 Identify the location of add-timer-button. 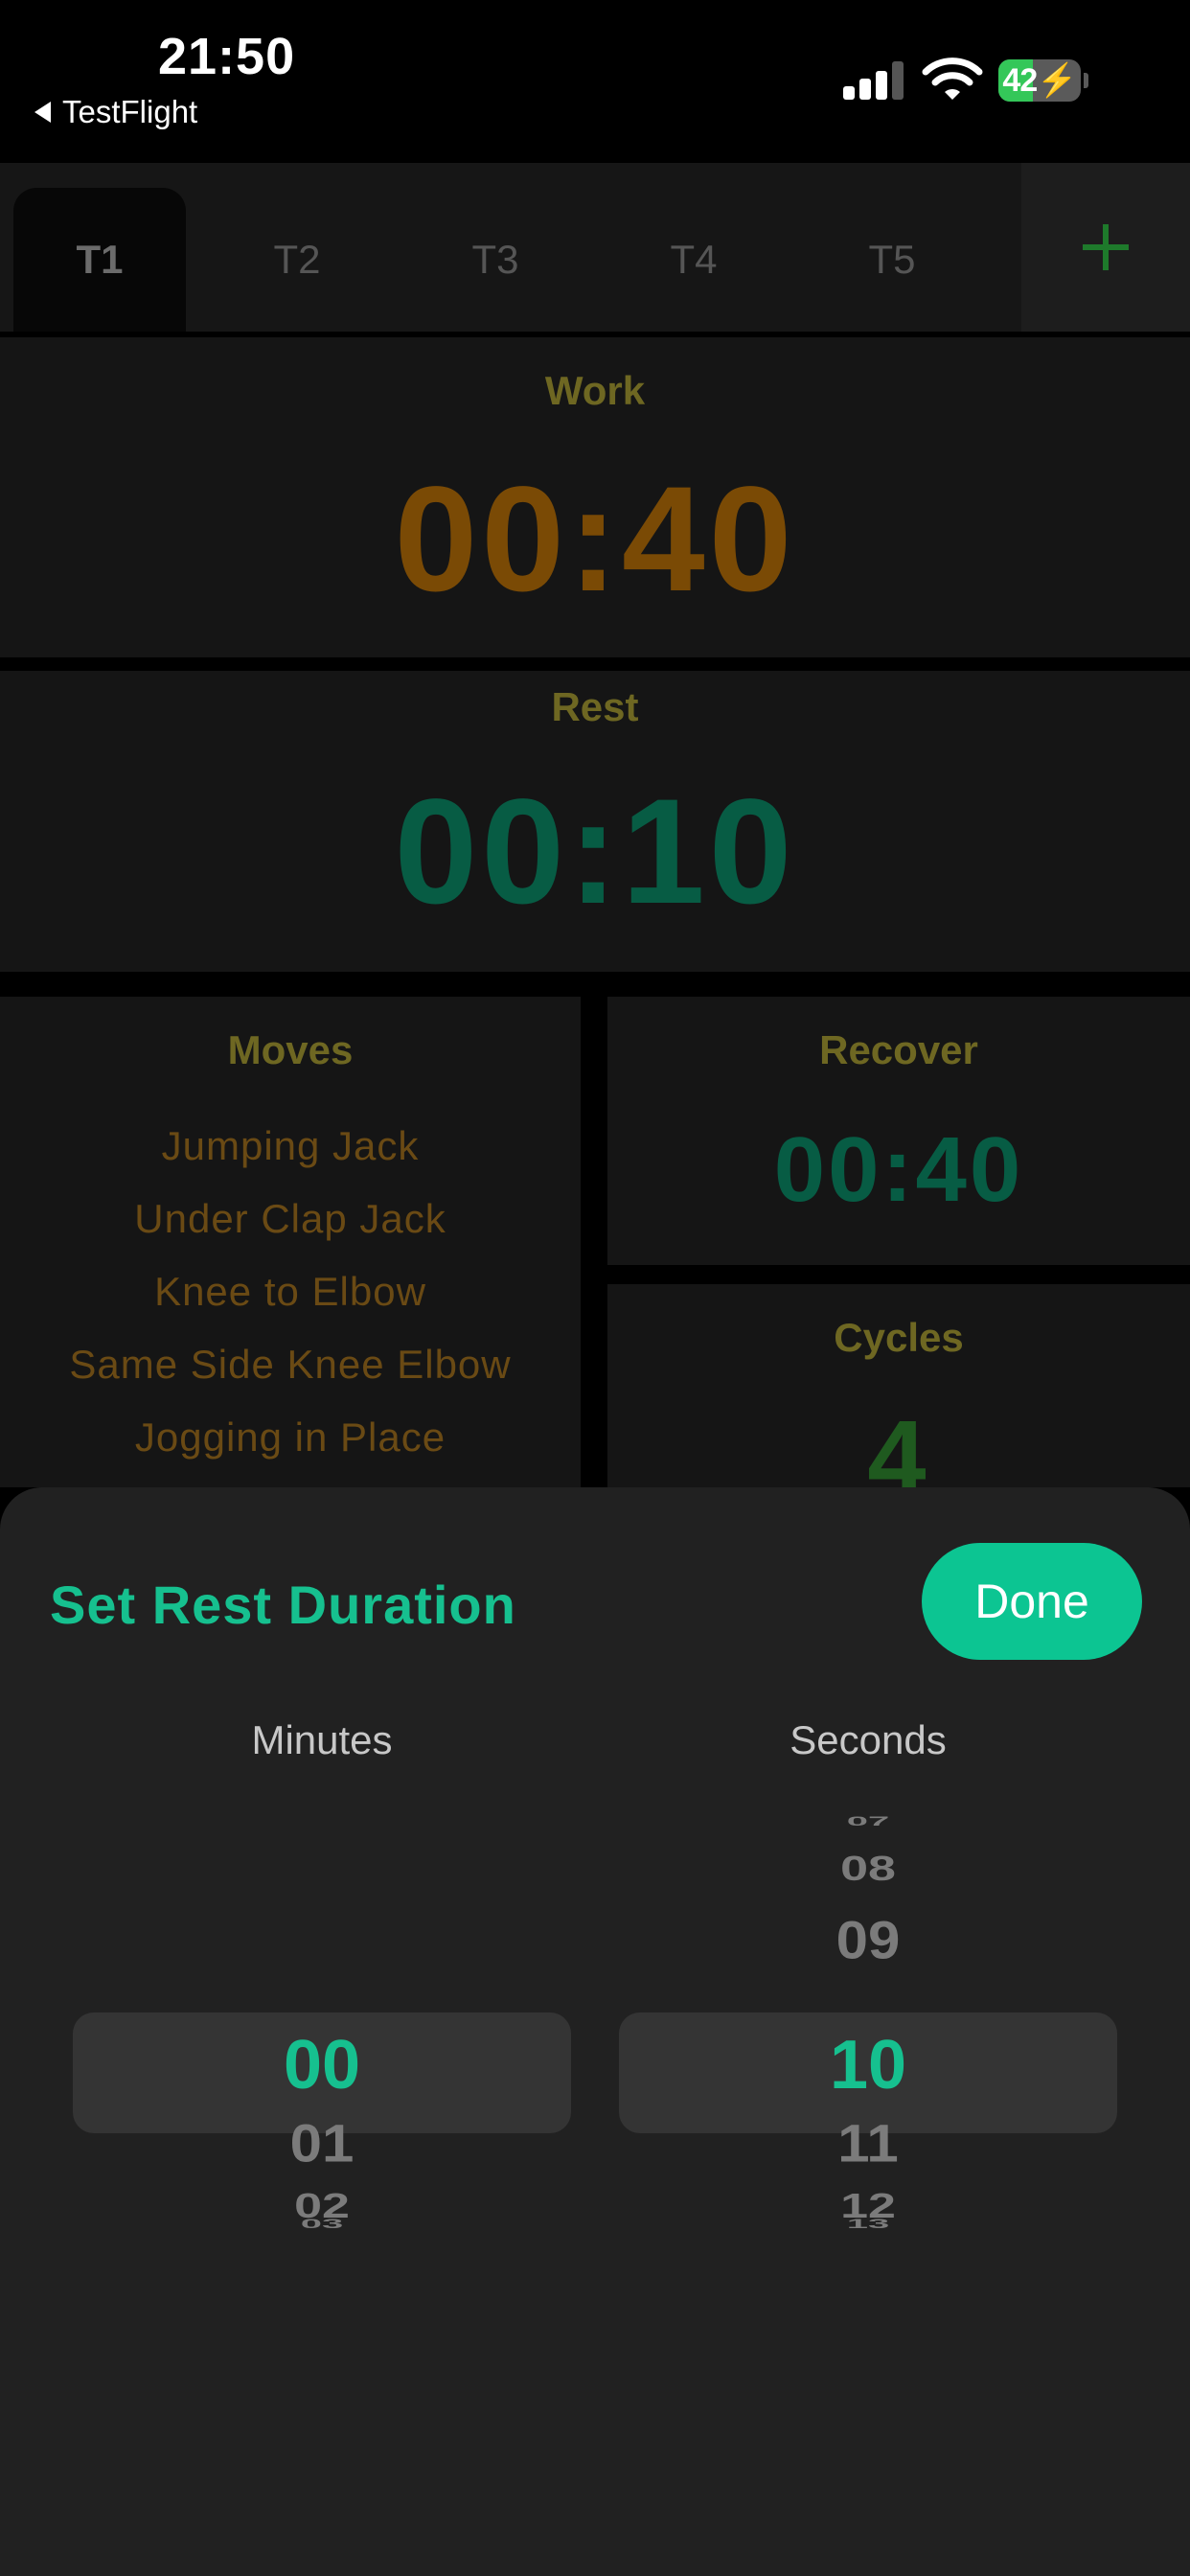
(1105, 247).